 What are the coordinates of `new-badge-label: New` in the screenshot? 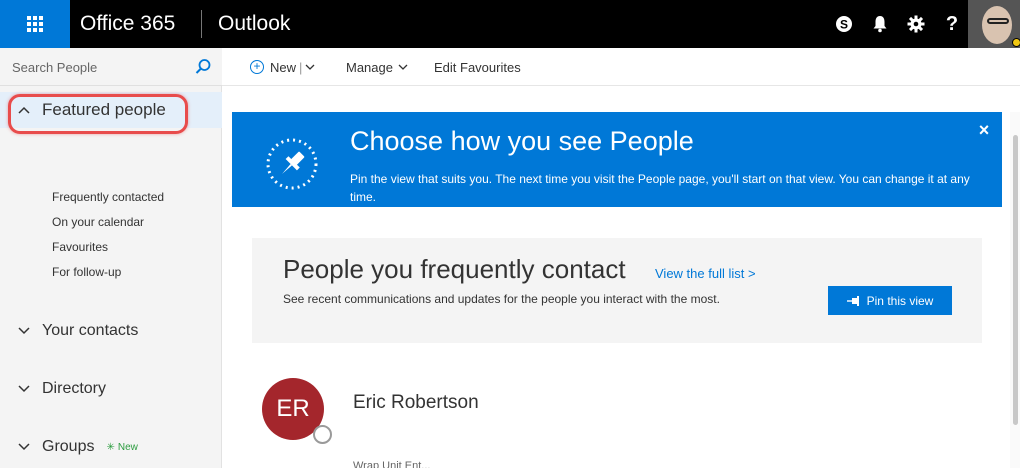 It's located at (127, 447).